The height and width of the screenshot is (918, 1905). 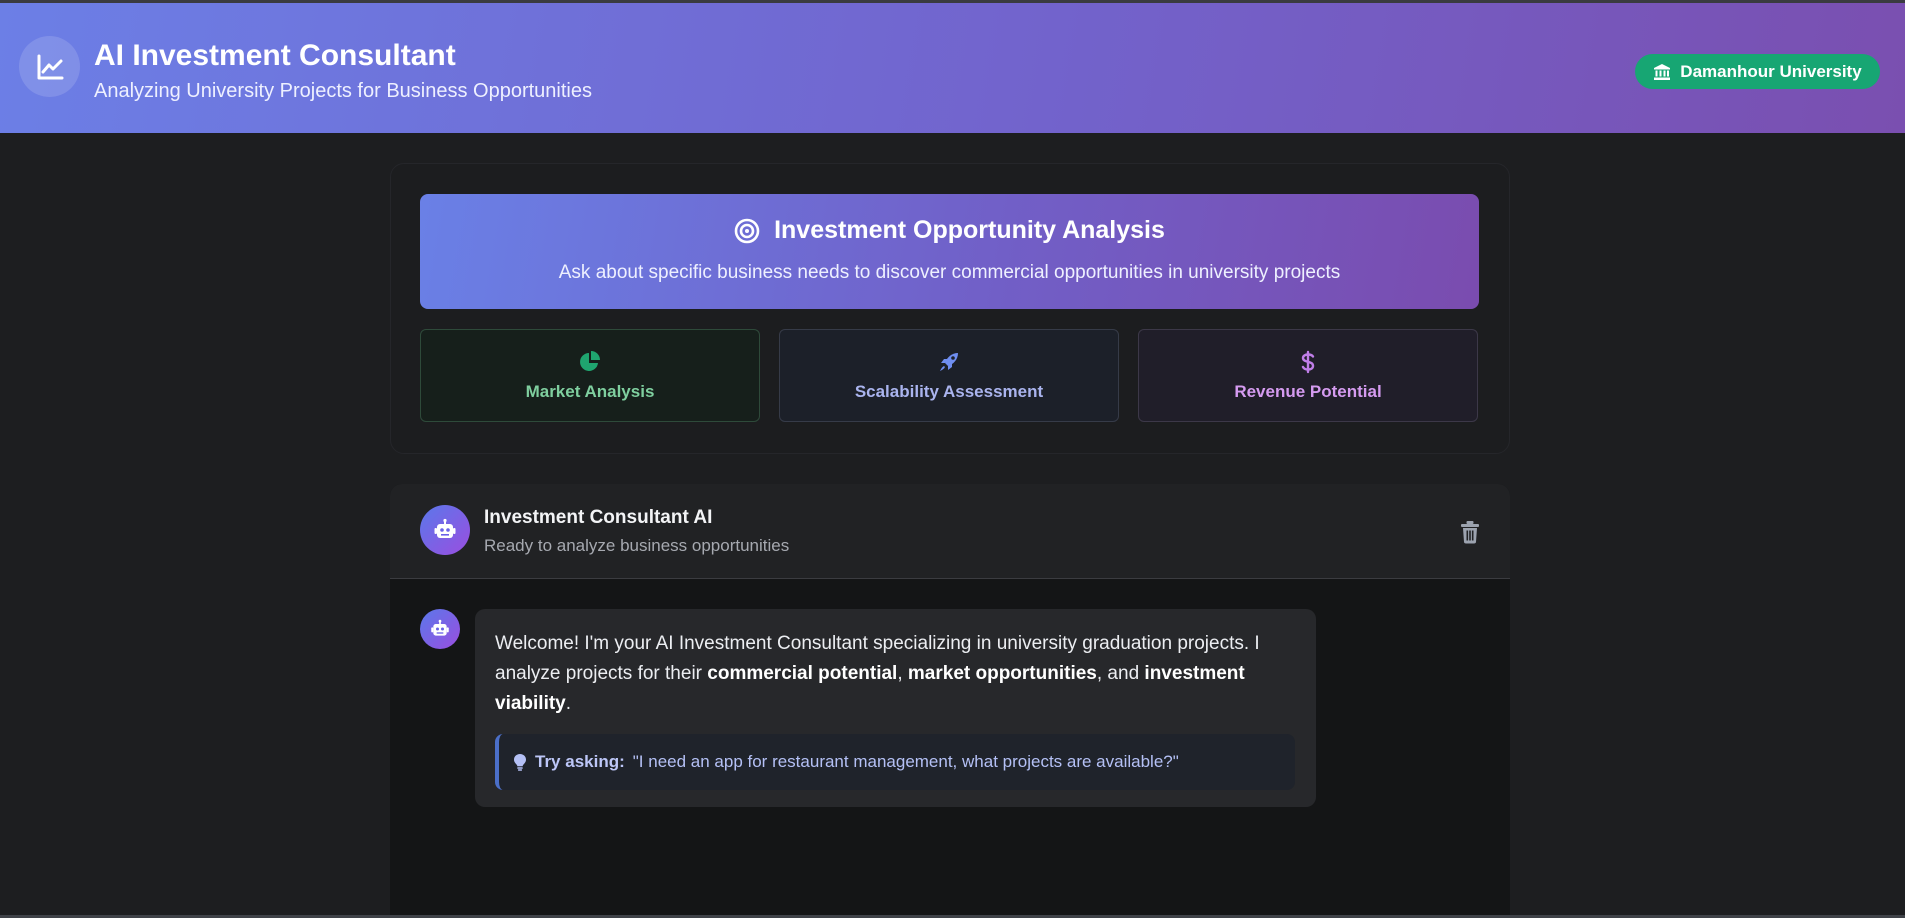 What do you see at coordinates (949, 375) in the screenshot?
I see `feature-scalability-assessment: Scalability Assessment` at bounding box center [949, 375].